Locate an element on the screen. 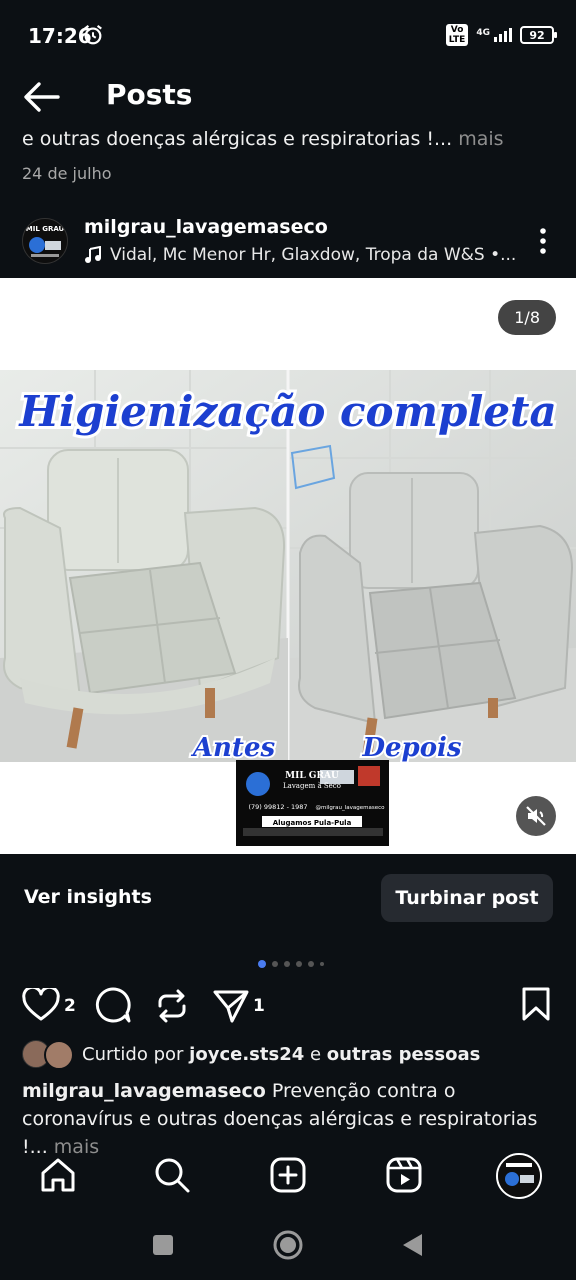 This screenshot has width=576, height=1280. bottom-navigation is located at coordinates (288, 1175).